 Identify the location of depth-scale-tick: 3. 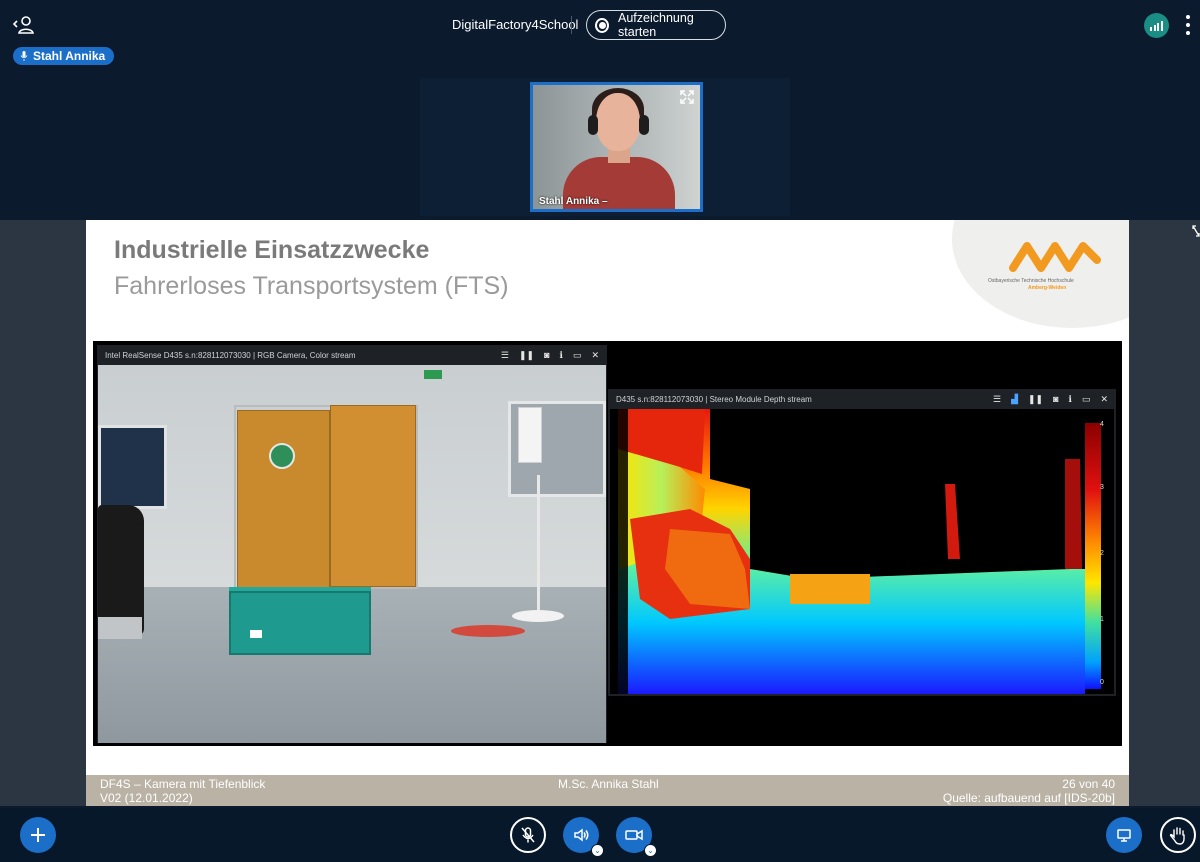
(1102, 487).